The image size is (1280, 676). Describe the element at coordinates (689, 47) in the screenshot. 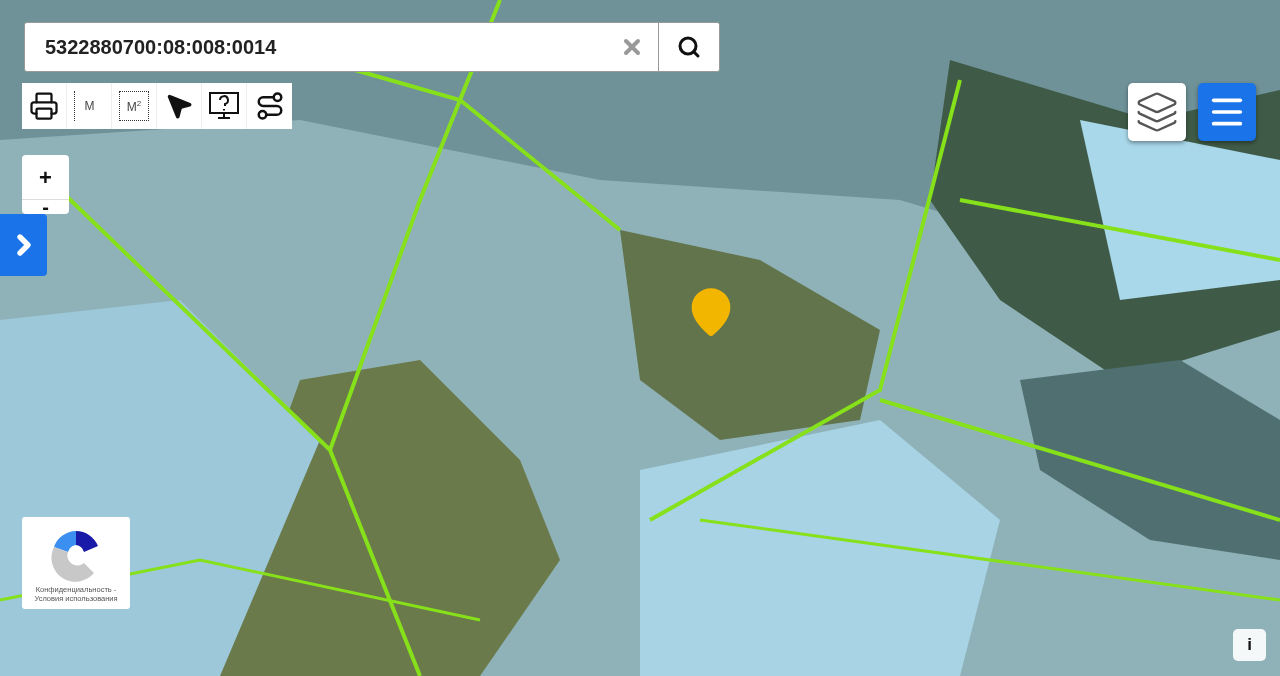

I see `search-icon` at that location.